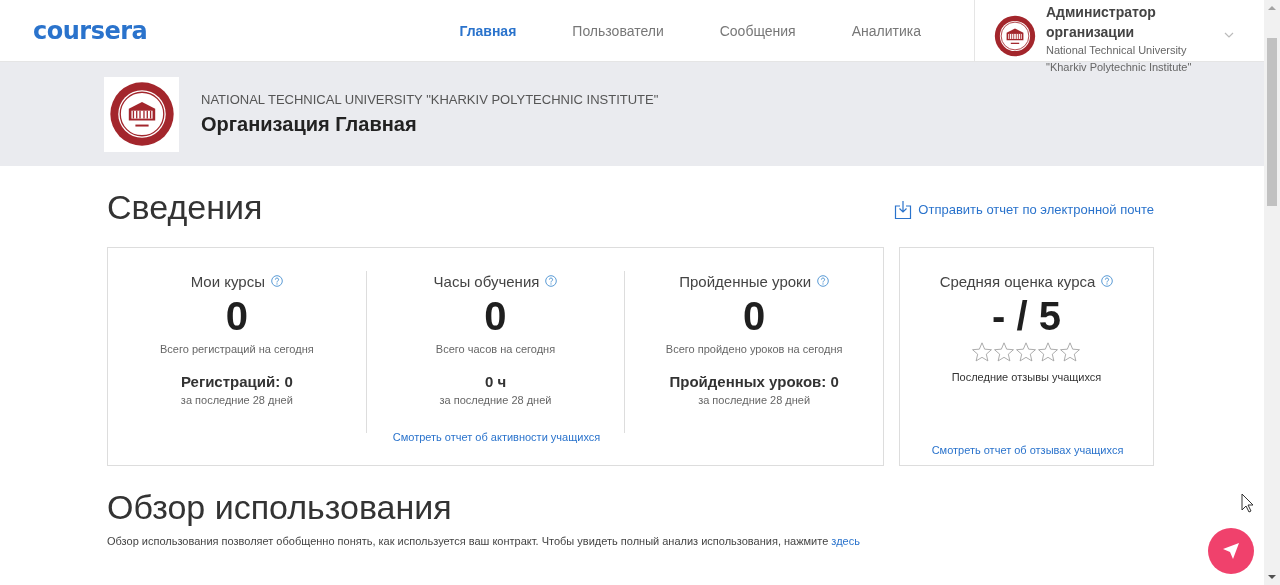  Describe the element at coordinates (488, 30) in the screenshot. I see `nav-tab: Главная` at that location.